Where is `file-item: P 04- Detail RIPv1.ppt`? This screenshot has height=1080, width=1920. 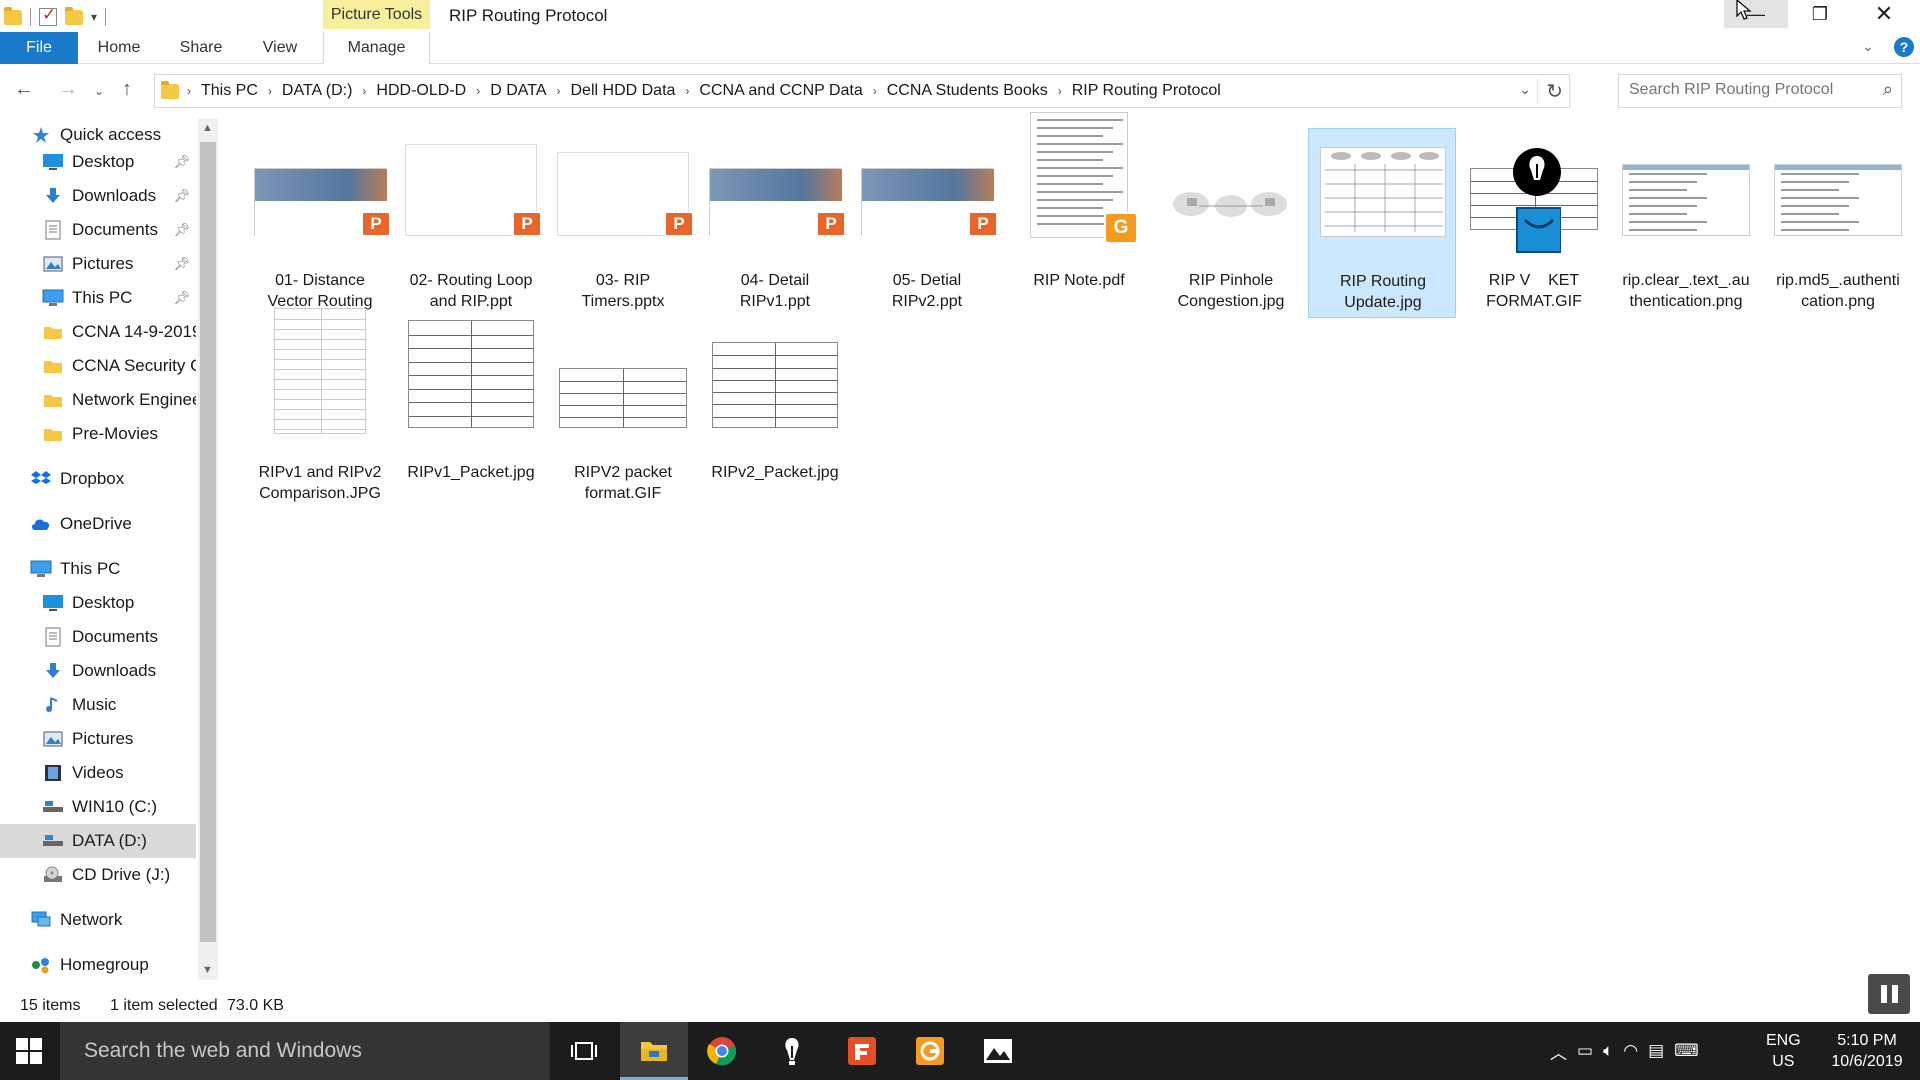
file-item: P 04- Detail RIPv1.ppt is located at coordinates (775, 223).